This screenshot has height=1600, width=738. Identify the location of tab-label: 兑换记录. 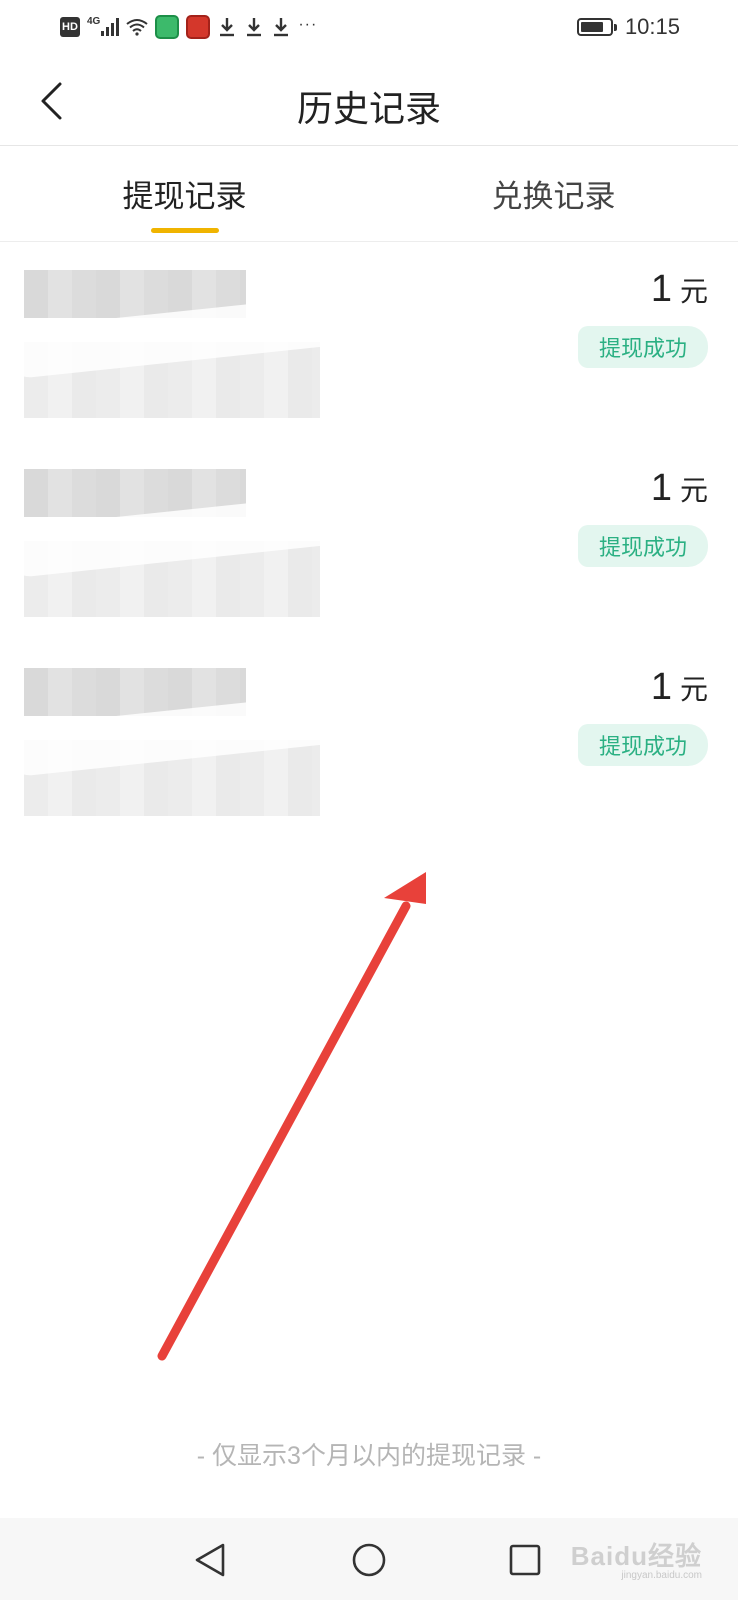
(553, 196).